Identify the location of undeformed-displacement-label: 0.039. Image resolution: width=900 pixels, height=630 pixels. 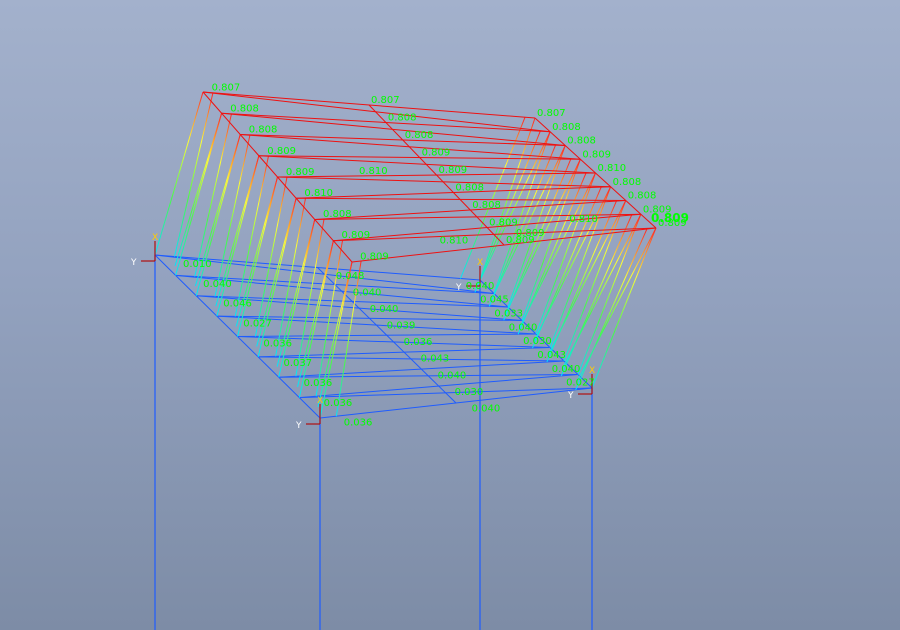
(401, 326).